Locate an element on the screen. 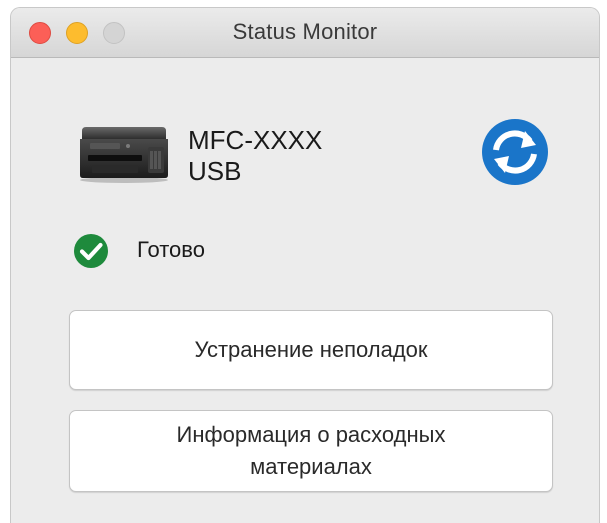 This screenshot has height=523, width=607. printer-icon is located at coordinates (124, 155).